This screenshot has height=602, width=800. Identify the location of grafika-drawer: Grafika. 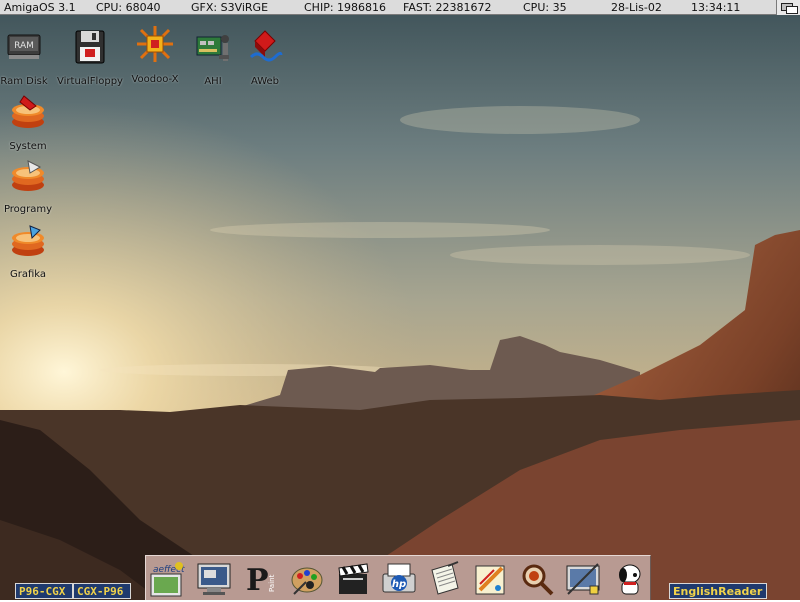
(31, 251).